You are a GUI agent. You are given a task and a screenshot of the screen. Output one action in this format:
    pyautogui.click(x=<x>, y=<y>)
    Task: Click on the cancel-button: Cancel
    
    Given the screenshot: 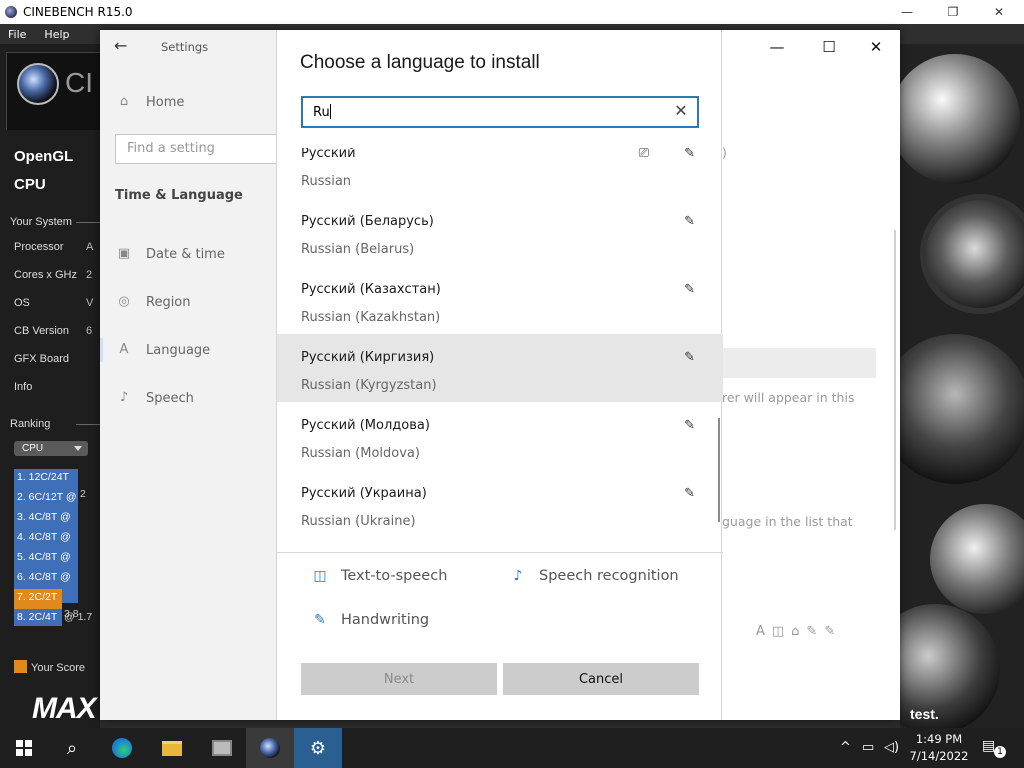 What is the action you would take?
    pyautogui.click(x=601, y=679)
    